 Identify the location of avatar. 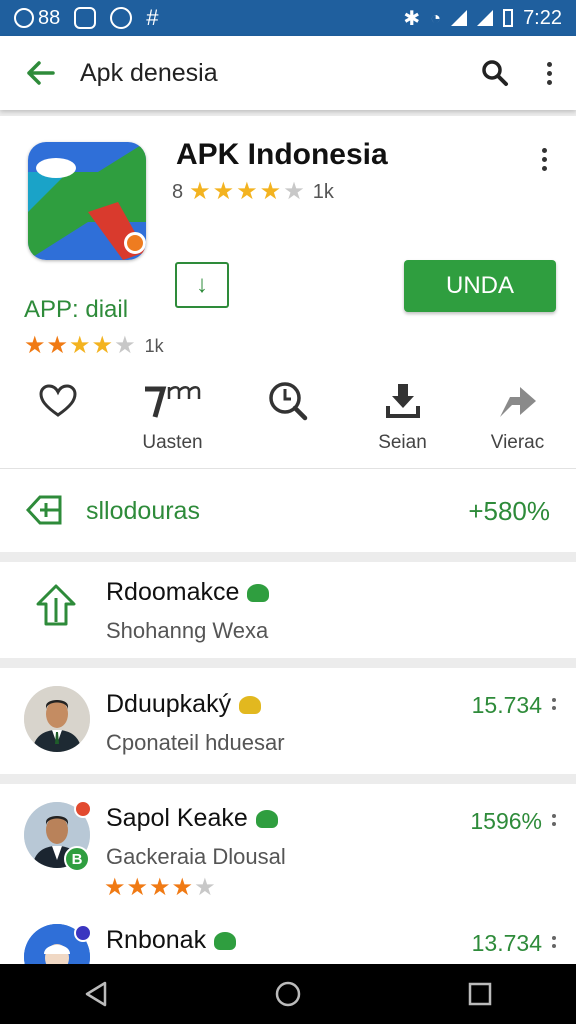
(57, 719).